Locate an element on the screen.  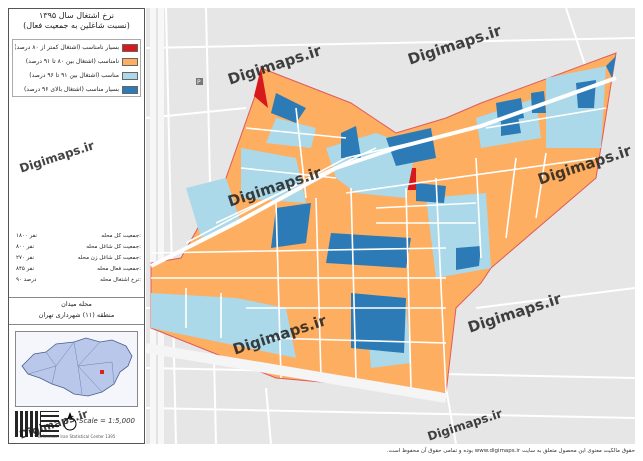
legend-label: بسیار نامناسب (اشتغال کمتر از ۸۰ درصد) is located at coordinates (67, 47).